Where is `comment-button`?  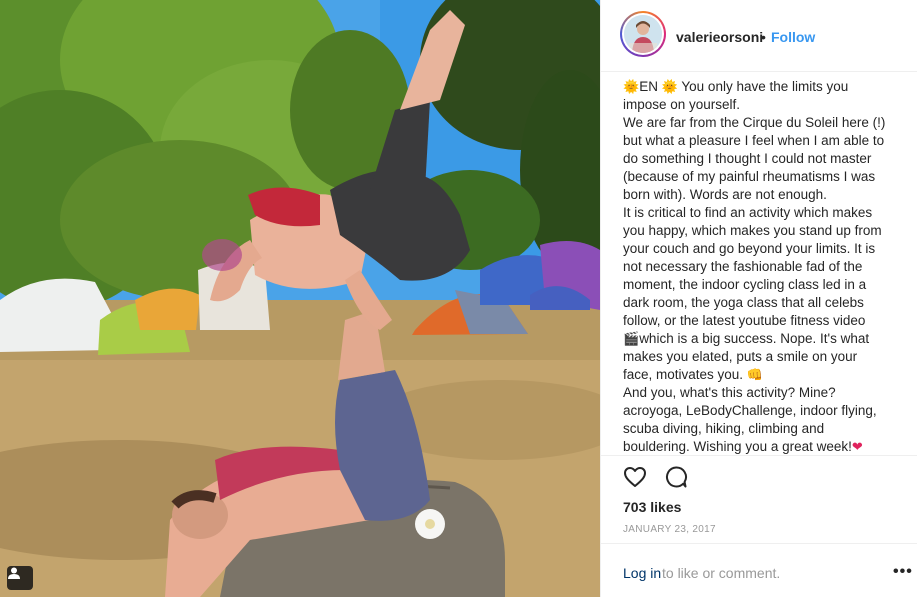 comment-button is located at coordinates (676, 479).